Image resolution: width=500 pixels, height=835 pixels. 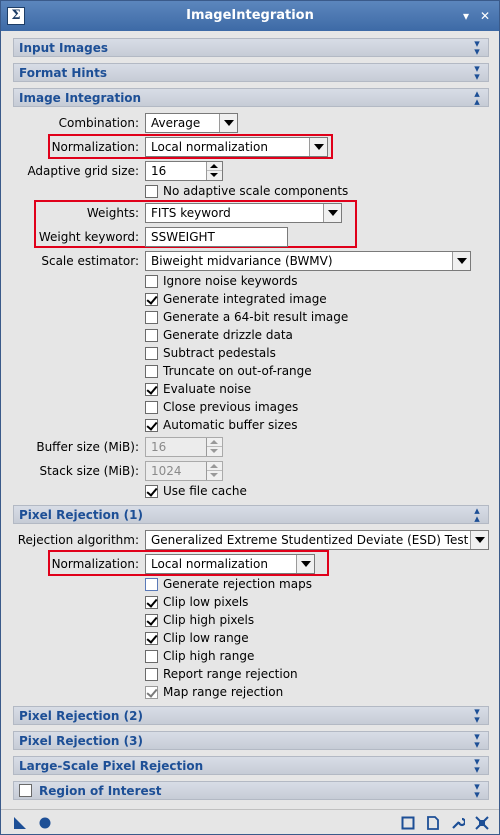 What do you see at coordinates (245, 354) in the screenshot?
I see `subtract-pedestals-checkbox: Subtract pedestals` at bounding box center [245, 354].